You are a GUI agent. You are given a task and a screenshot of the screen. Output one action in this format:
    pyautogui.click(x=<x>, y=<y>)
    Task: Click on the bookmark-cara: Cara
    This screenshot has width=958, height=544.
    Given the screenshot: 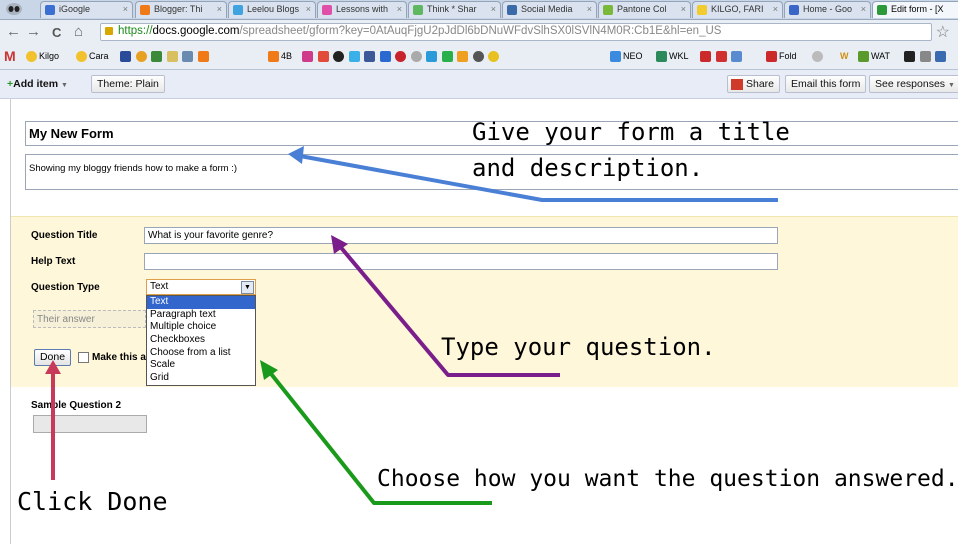 What is the action you would take?
    pyautogui.click(x=92, y=57)
    